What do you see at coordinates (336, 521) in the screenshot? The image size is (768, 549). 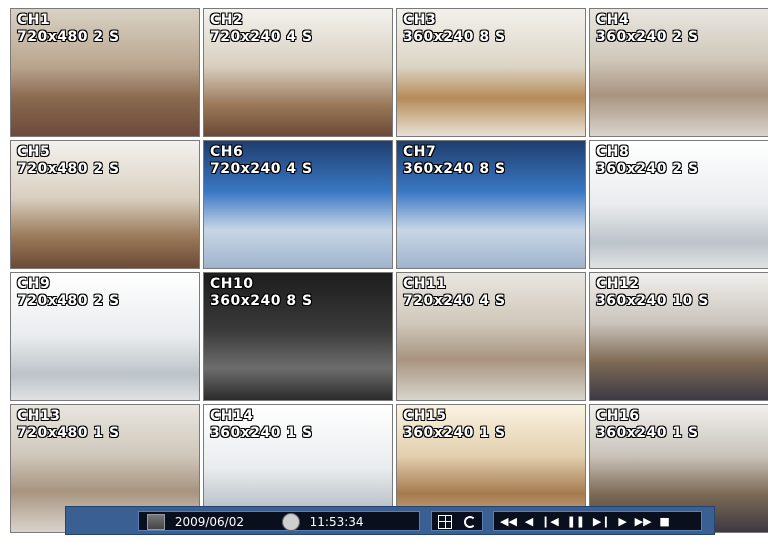 I see `time-text: 11:53:34` at bounding box center [336, 521].